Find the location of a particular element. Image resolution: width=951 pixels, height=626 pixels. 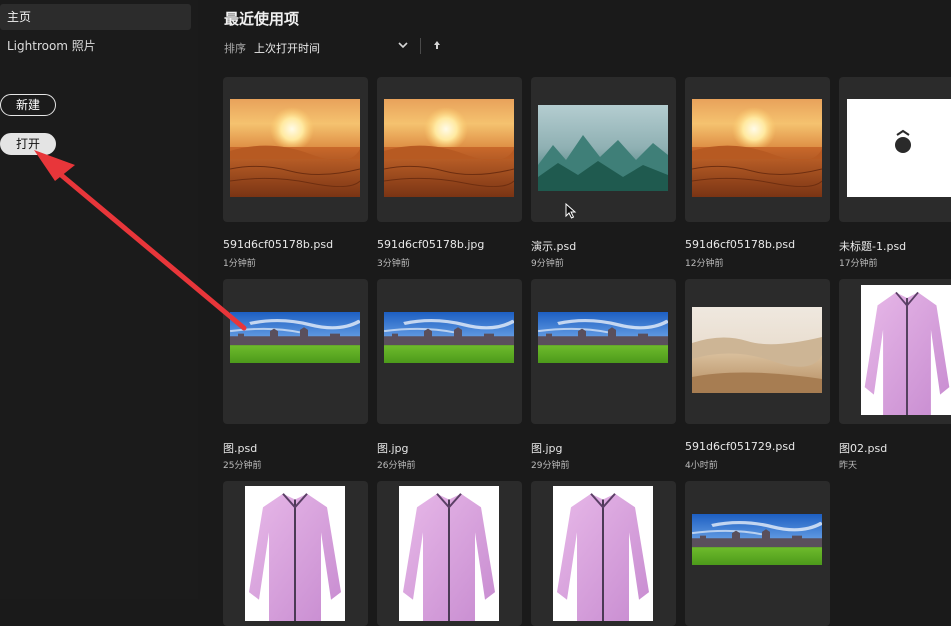

sidebar-item-lightroom: Lightroom 照片 is located at coordinates (48, 46).